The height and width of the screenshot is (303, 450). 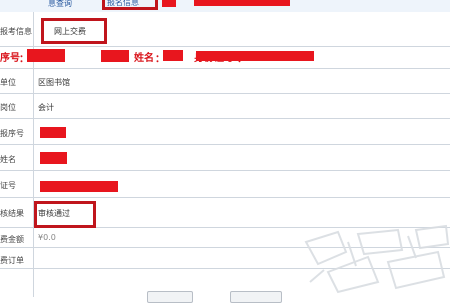 What do you see at coordinates (123, 4) in the screenshot?
I see `header-tab-active: 报名信息` at bounding box center [123, 4].